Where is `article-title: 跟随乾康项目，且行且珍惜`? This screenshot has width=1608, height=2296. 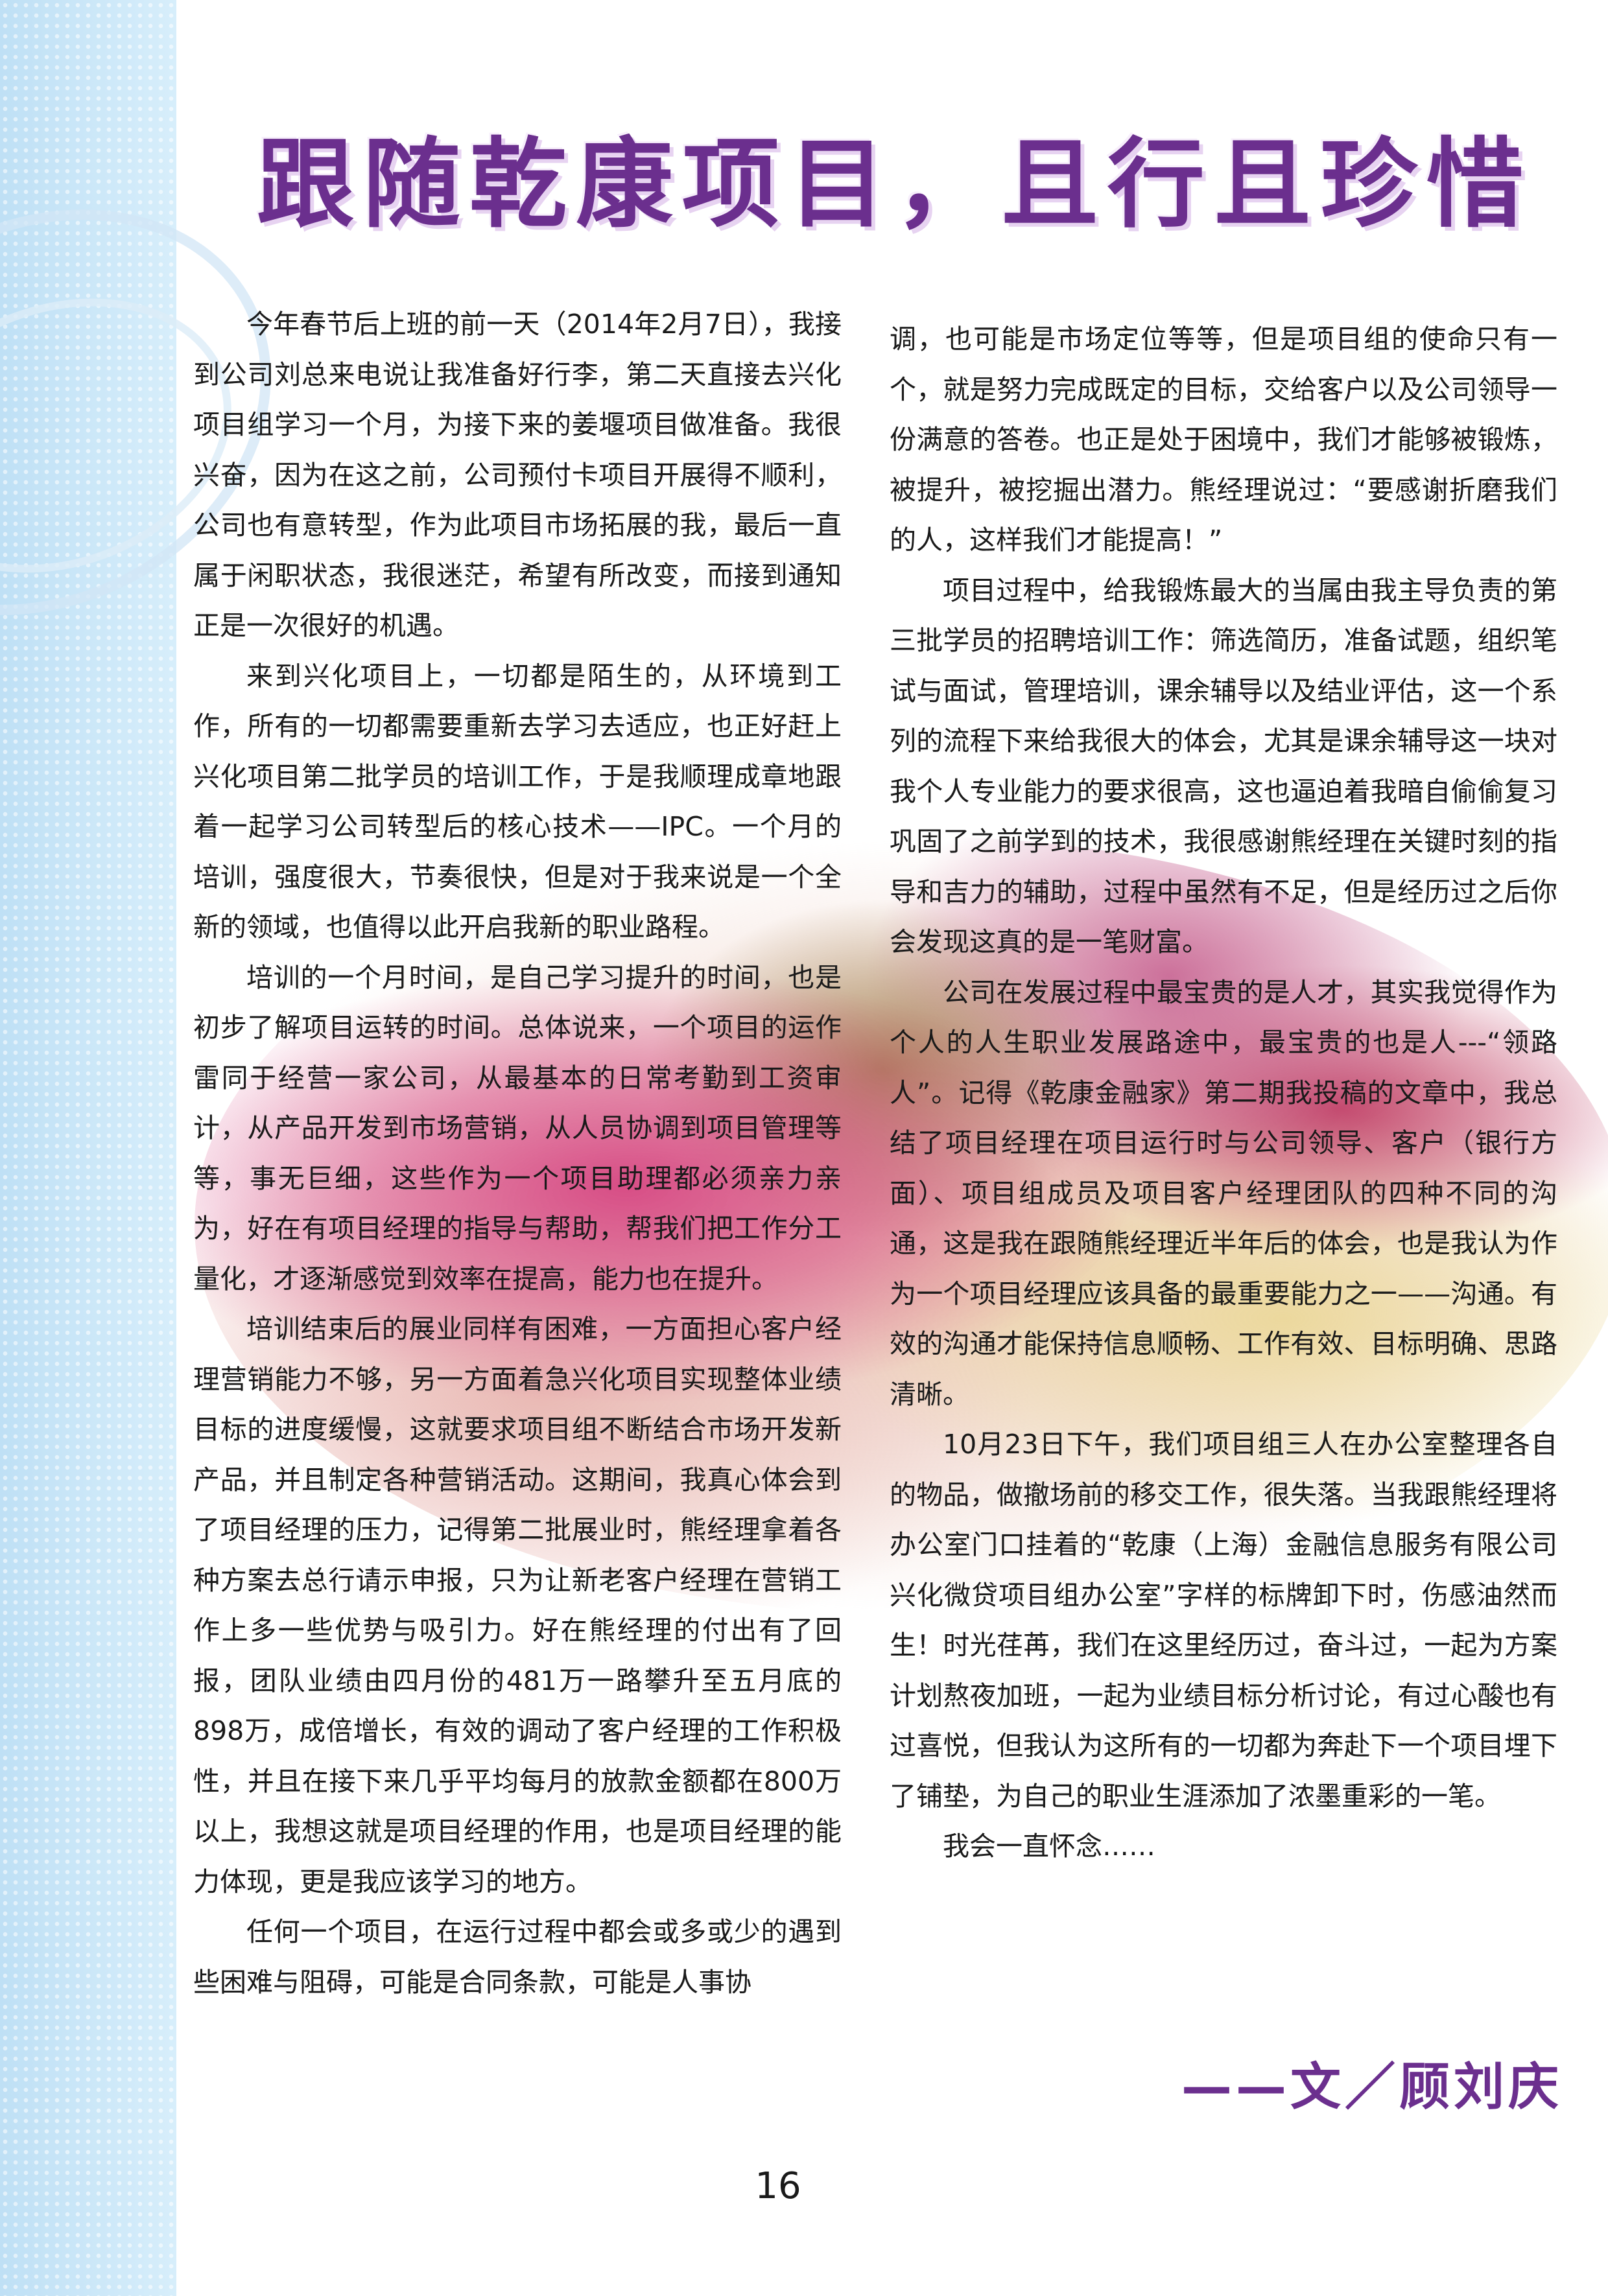
article-title: 跟随乾康项目，且行且珍惜 is located at coordinates (895, 184).